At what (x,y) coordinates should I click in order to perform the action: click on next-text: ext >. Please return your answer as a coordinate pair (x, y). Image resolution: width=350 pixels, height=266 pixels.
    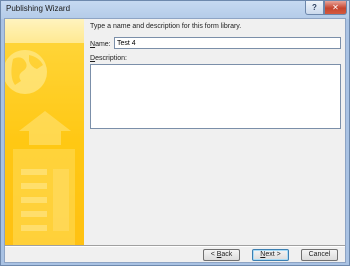
    Looking at the image, I should click on (273, 254).